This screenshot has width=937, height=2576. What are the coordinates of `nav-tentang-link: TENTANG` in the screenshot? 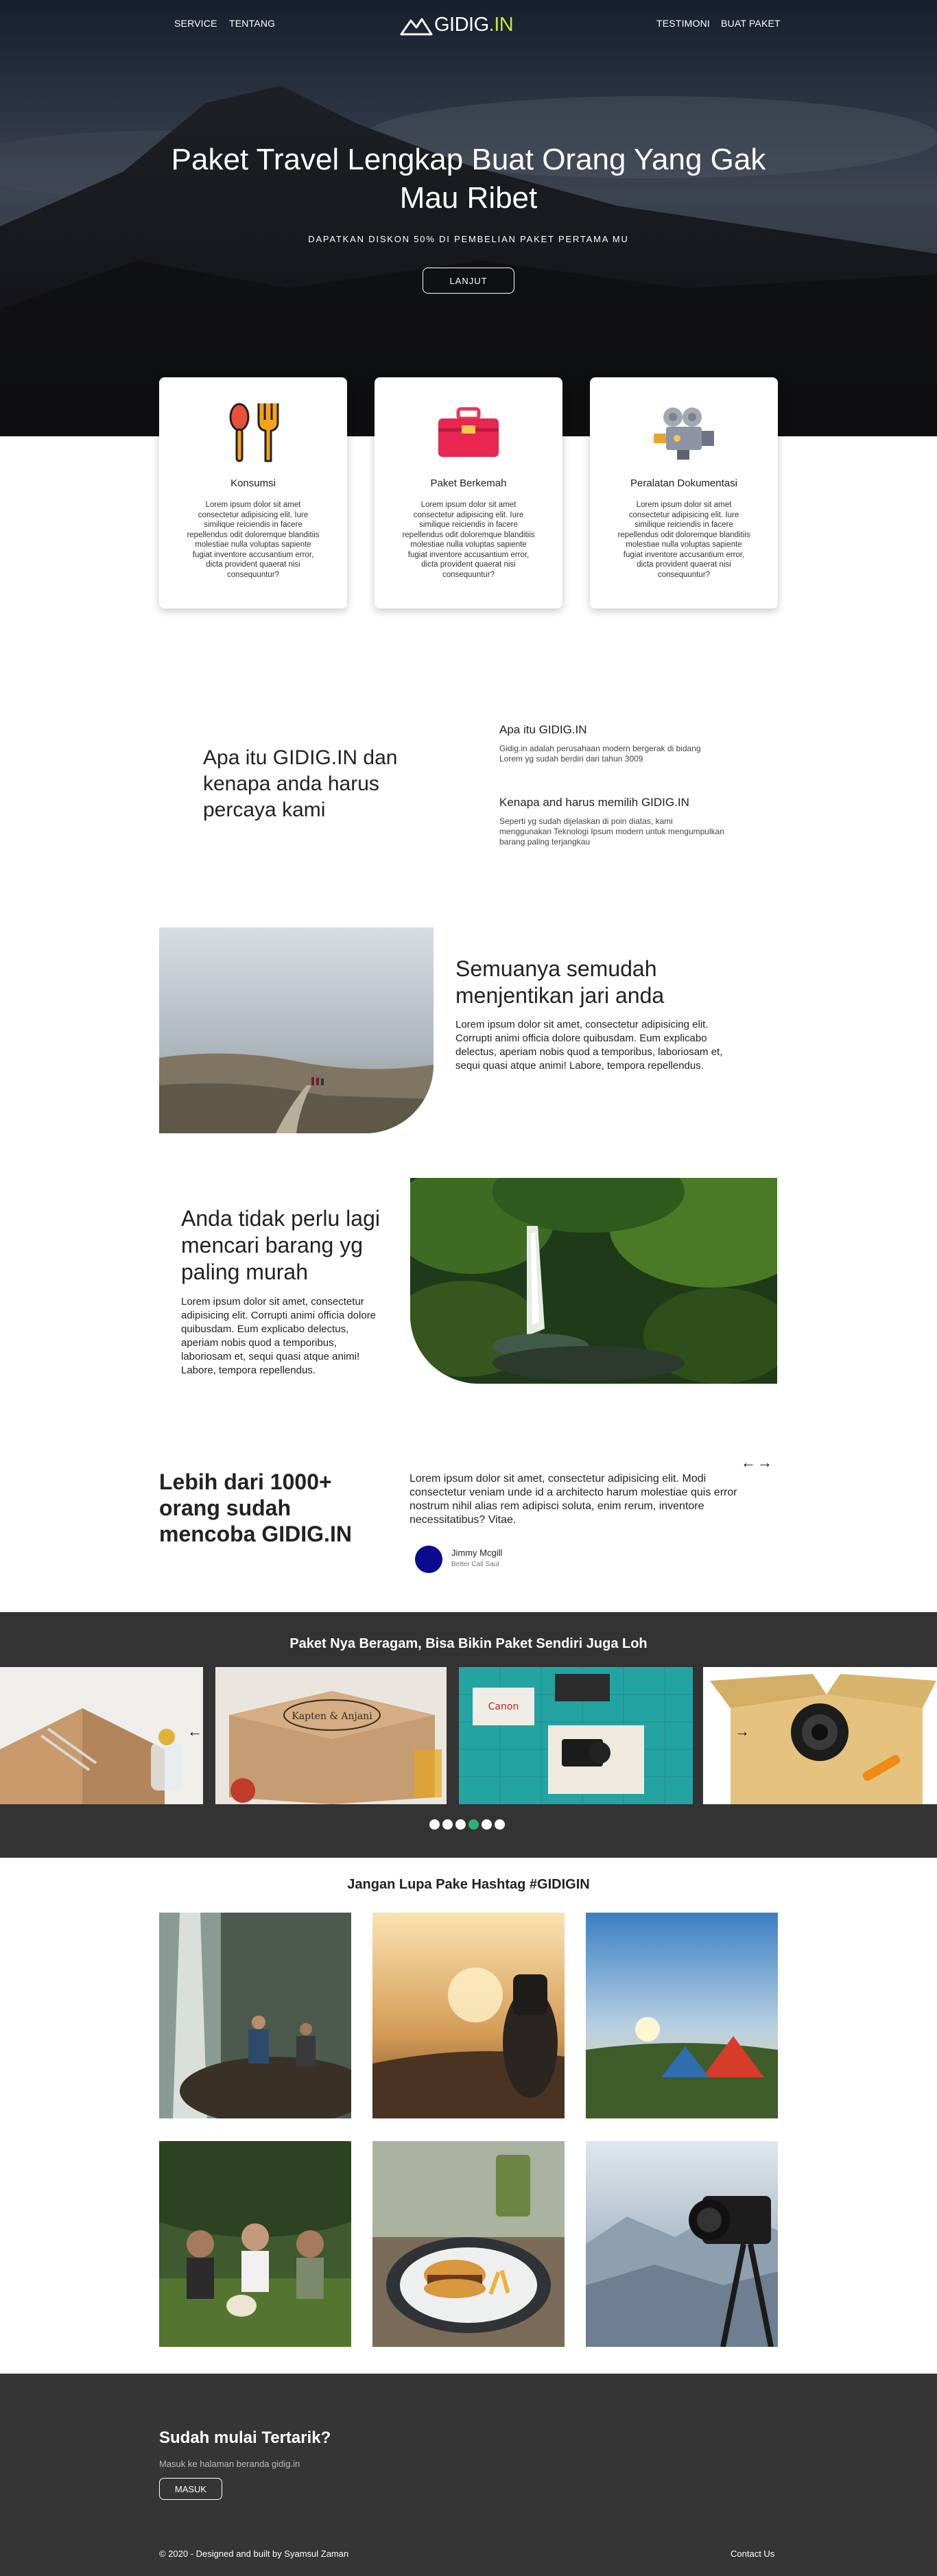 It's located at (252, 23).